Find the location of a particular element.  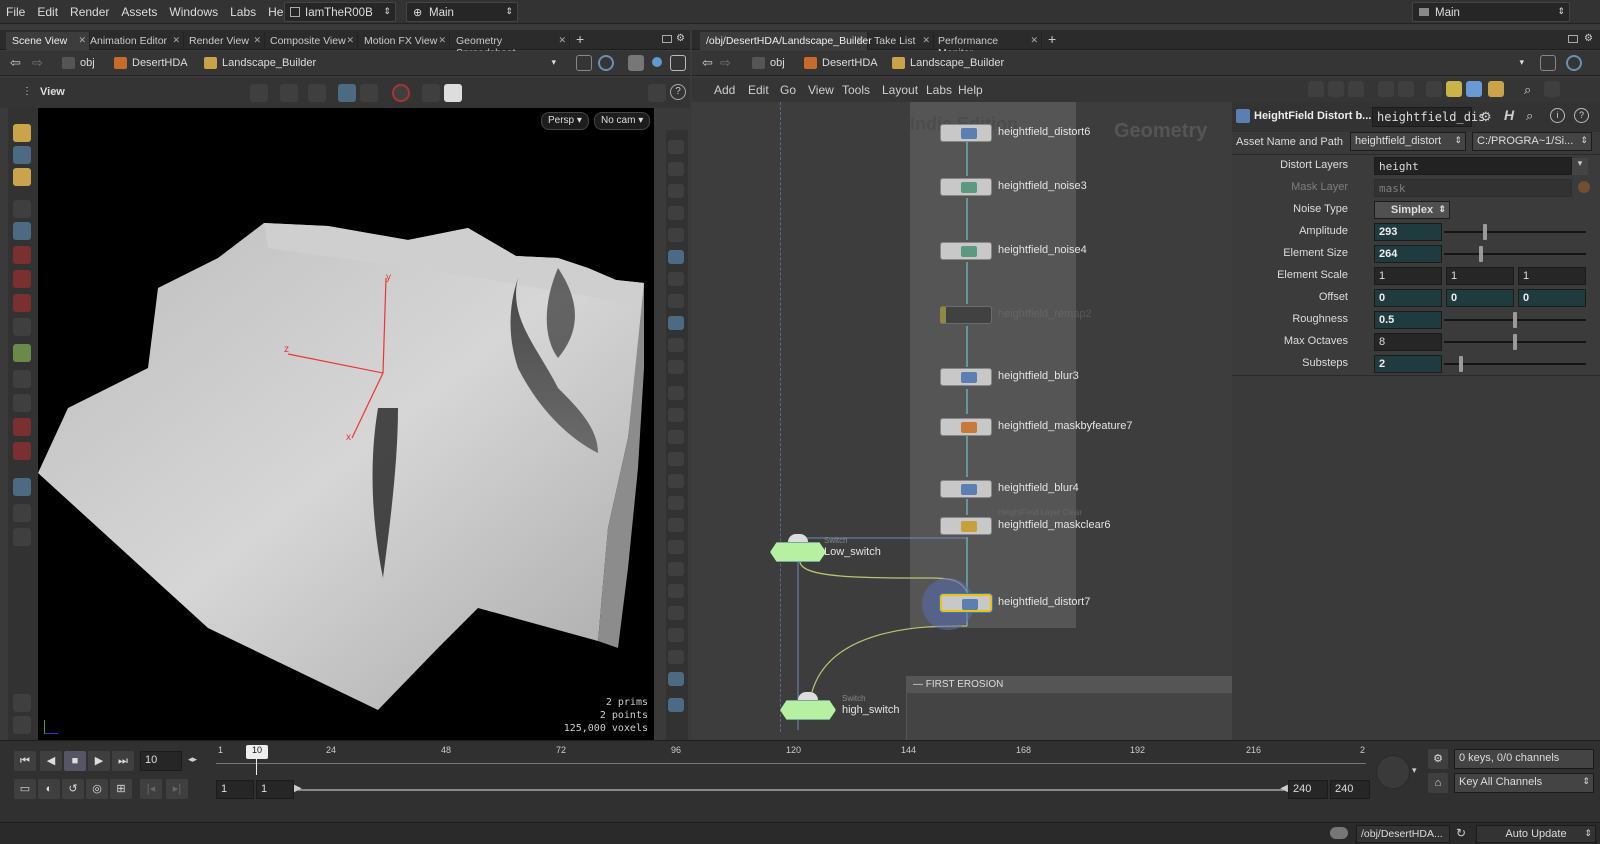

fps-icon: ◎ is located at coordinates (97, 789).